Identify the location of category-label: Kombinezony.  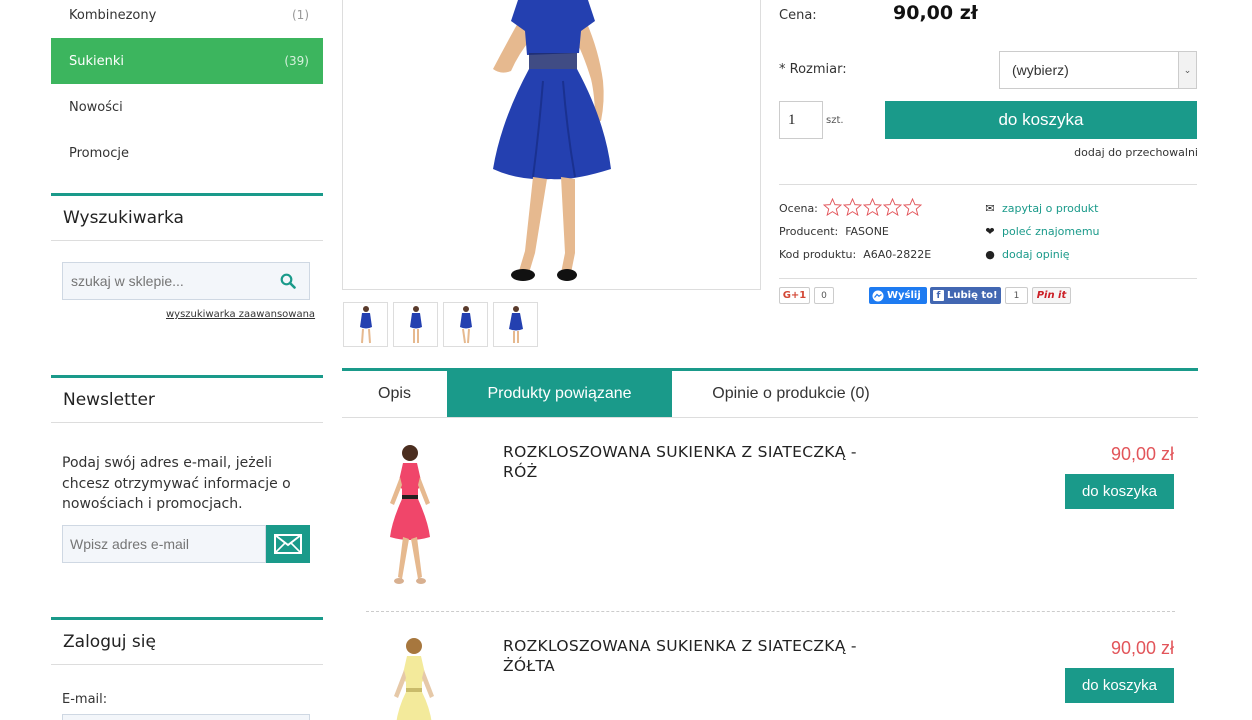
(113, 15).